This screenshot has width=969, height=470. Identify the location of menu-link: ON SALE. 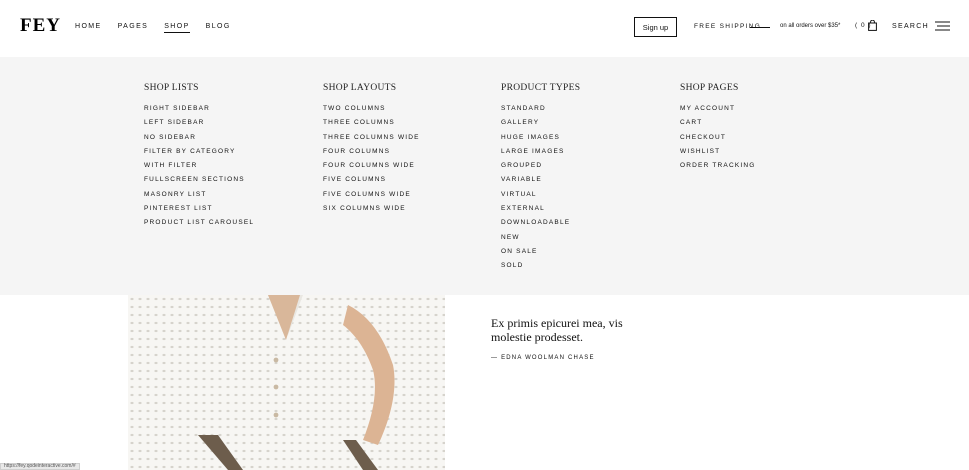
(540, 255).